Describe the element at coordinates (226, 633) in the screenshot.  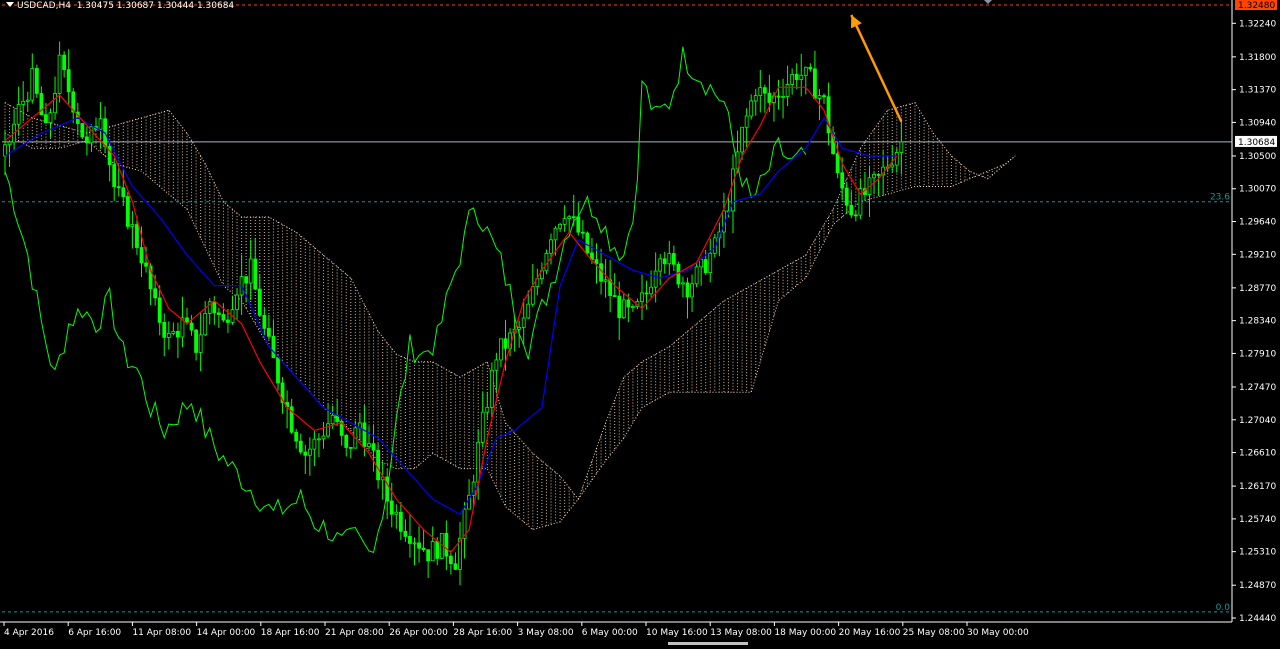
I see `x-tick-label: 14 Apr 00:00` at that location.